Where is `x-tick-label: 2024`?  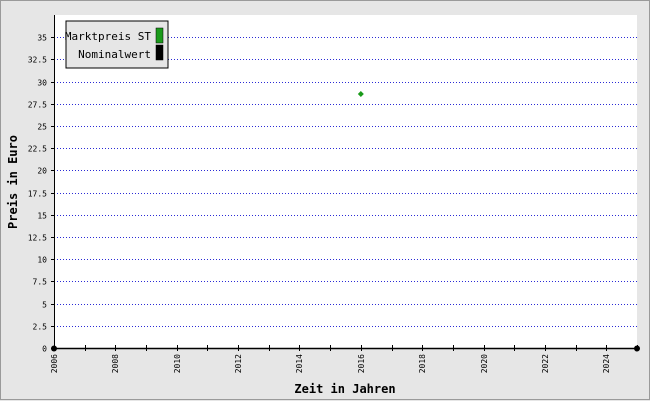
x-tick-label: 2024 is located at coordinates (606, 363).